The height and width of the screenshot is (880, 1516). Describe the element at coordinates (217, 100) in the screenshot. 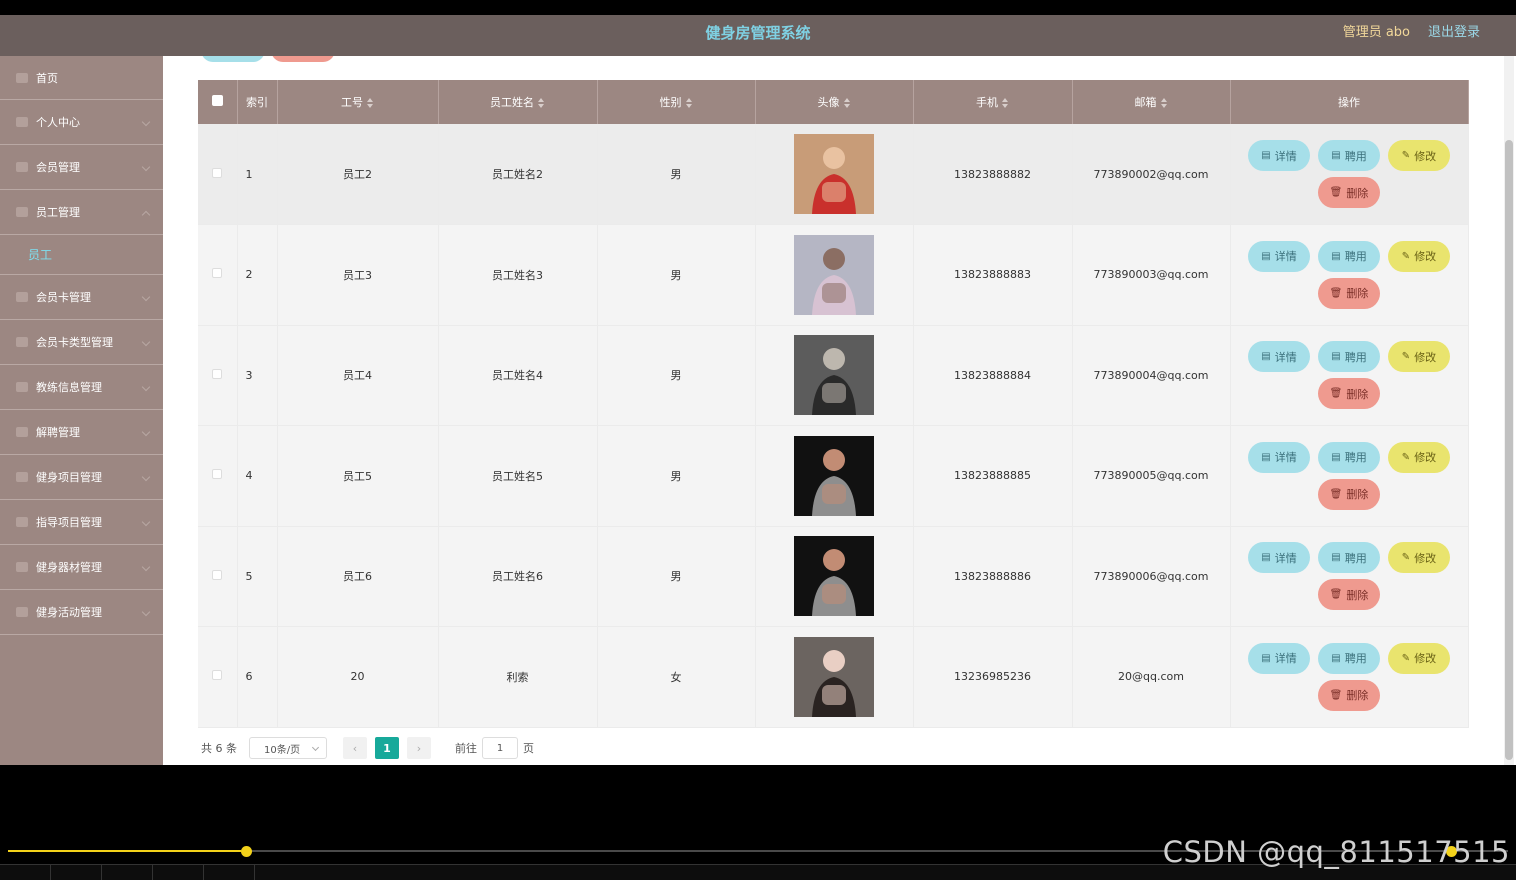

I see `select-all-checkbox` at that location.